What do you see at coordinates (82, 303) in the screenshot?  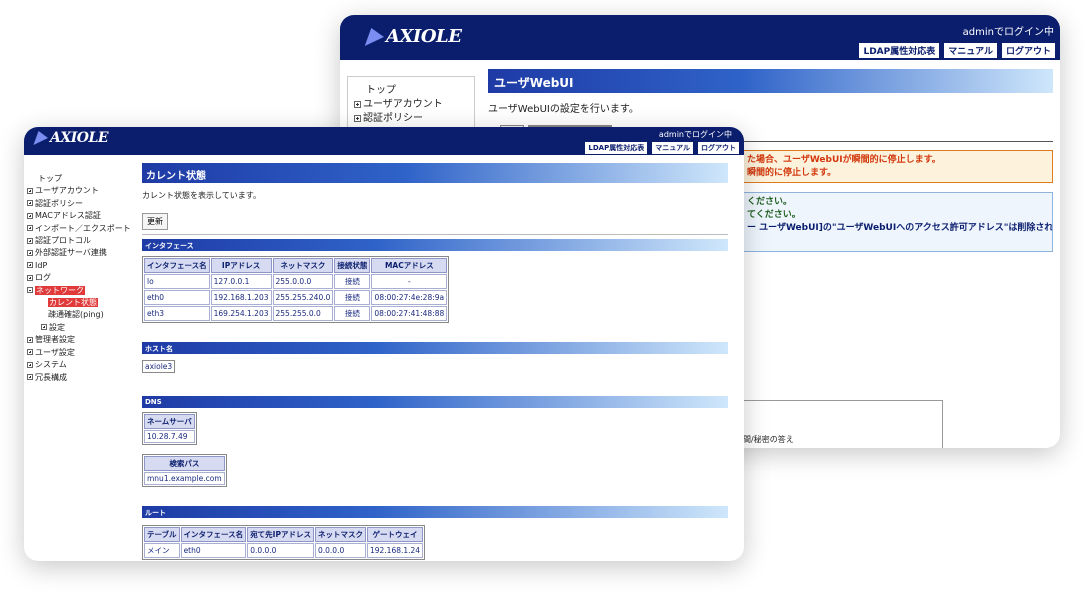 I see `sidebar-item-current-state: カレント状態` at bounding box center [82, 303].